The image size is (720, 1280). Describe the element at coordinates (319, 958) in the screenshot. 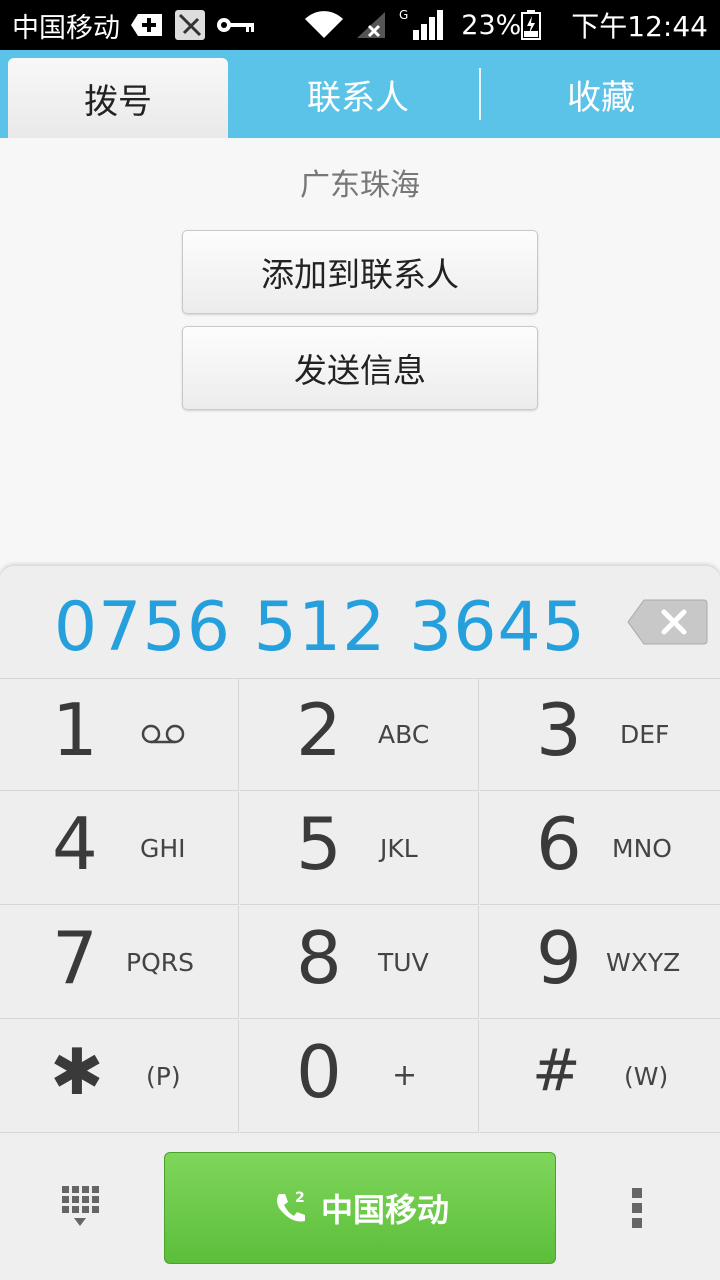

I see `key-digit: 8` at that location.